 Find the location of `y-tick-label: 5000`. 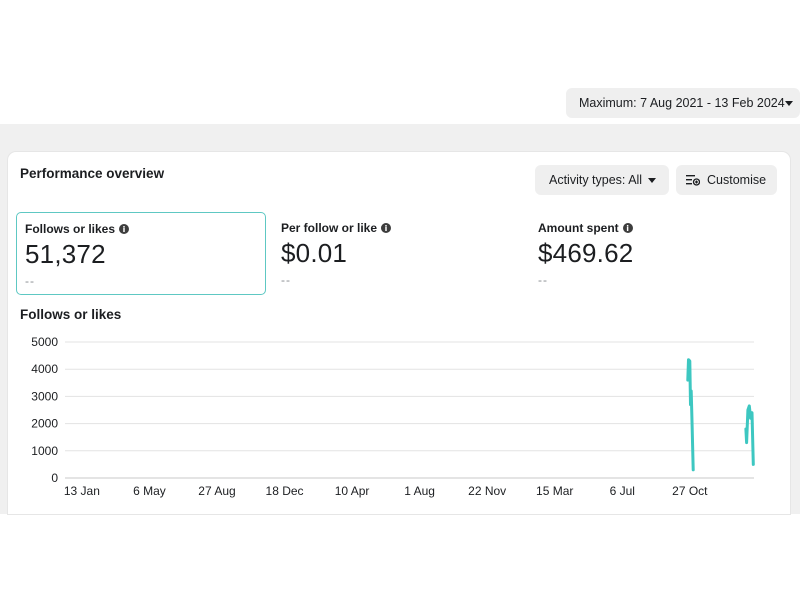

y-tick-label: 5000 is located at coordinates (44, 342).